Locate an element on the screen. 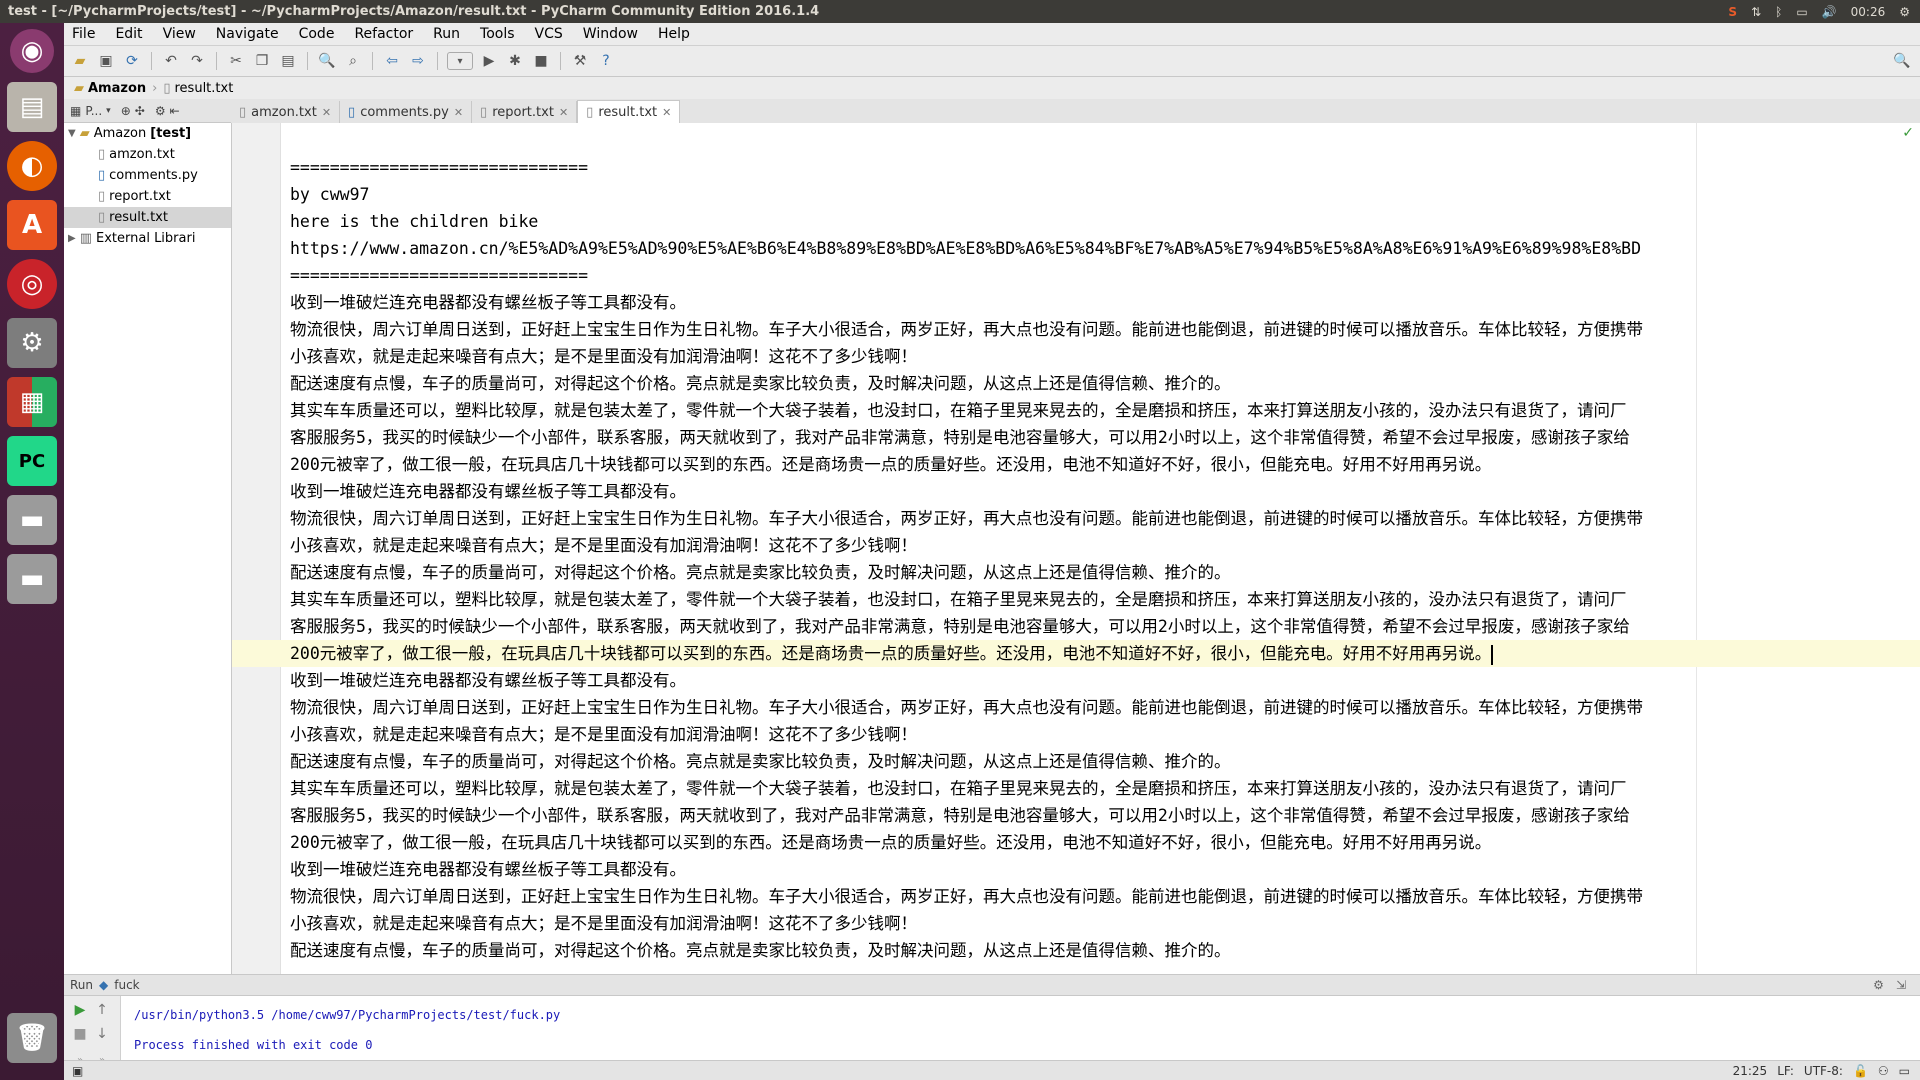 The height and width of the screenshot is (1080, 1920). music-player-icon: ◎ is located at coordinates (32, 284).